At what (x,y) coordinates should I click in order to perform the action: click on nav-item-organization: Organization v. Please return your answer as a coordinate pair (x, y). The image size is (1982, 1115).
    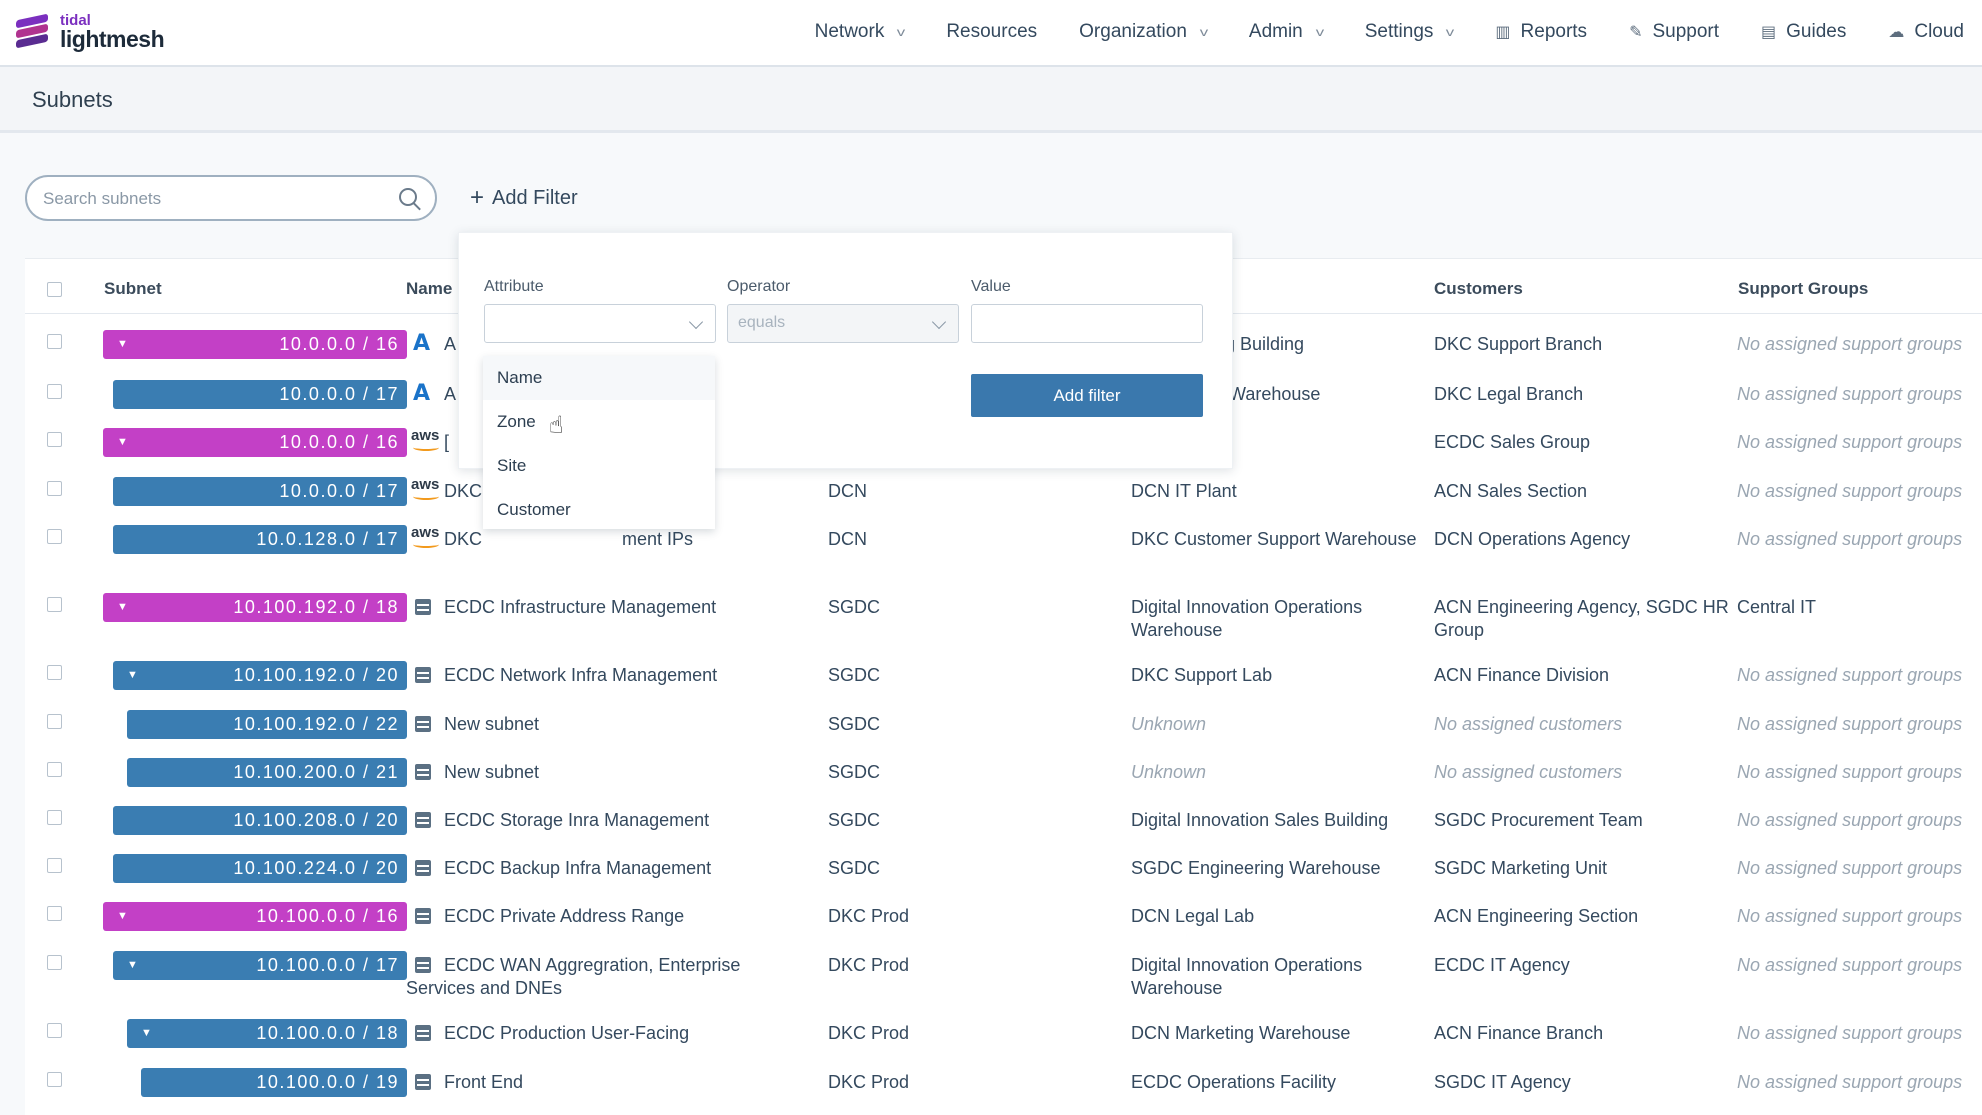
    Looking at the image, I should click on (1144, 32).